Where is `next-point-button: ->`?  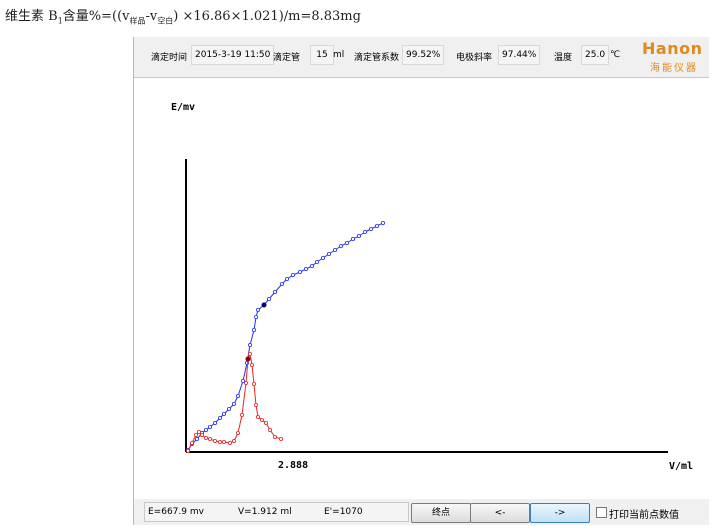 next-point-button: -> is located at coordinates (560, 513).